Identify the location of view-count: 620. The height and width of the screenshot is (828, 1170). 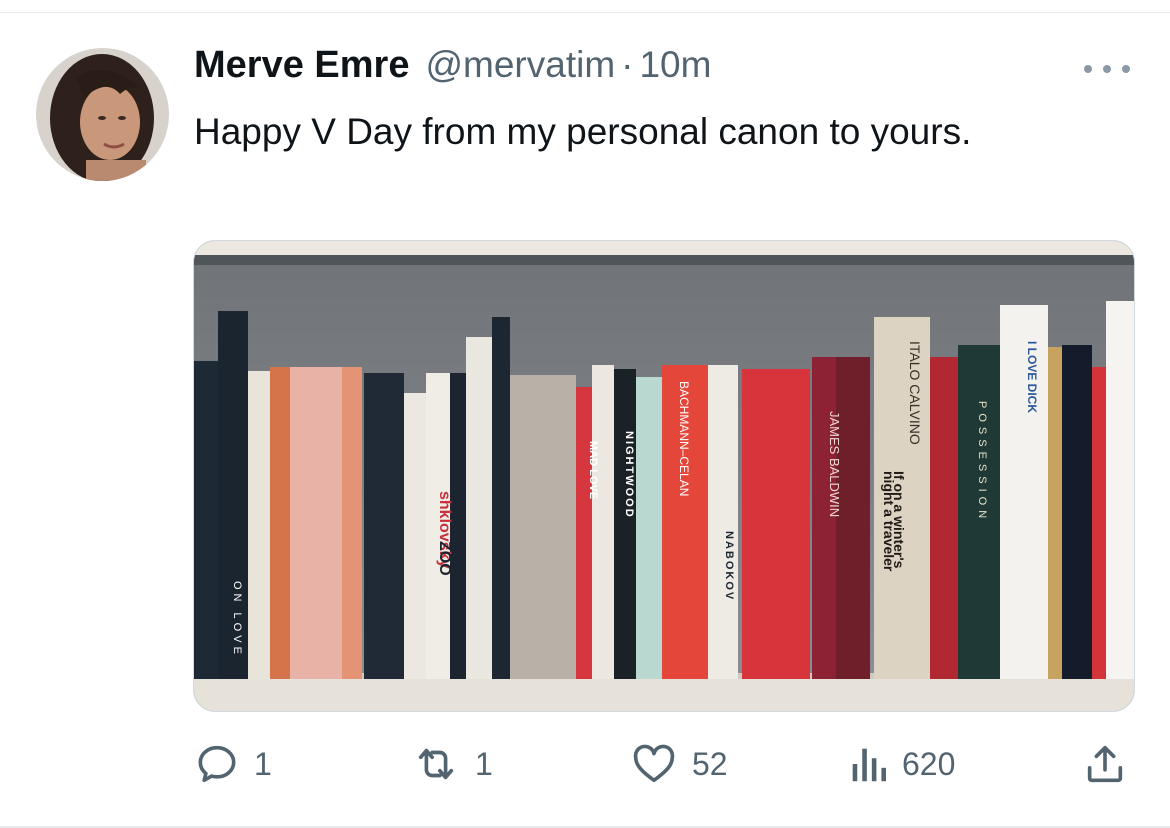
(929, 763).